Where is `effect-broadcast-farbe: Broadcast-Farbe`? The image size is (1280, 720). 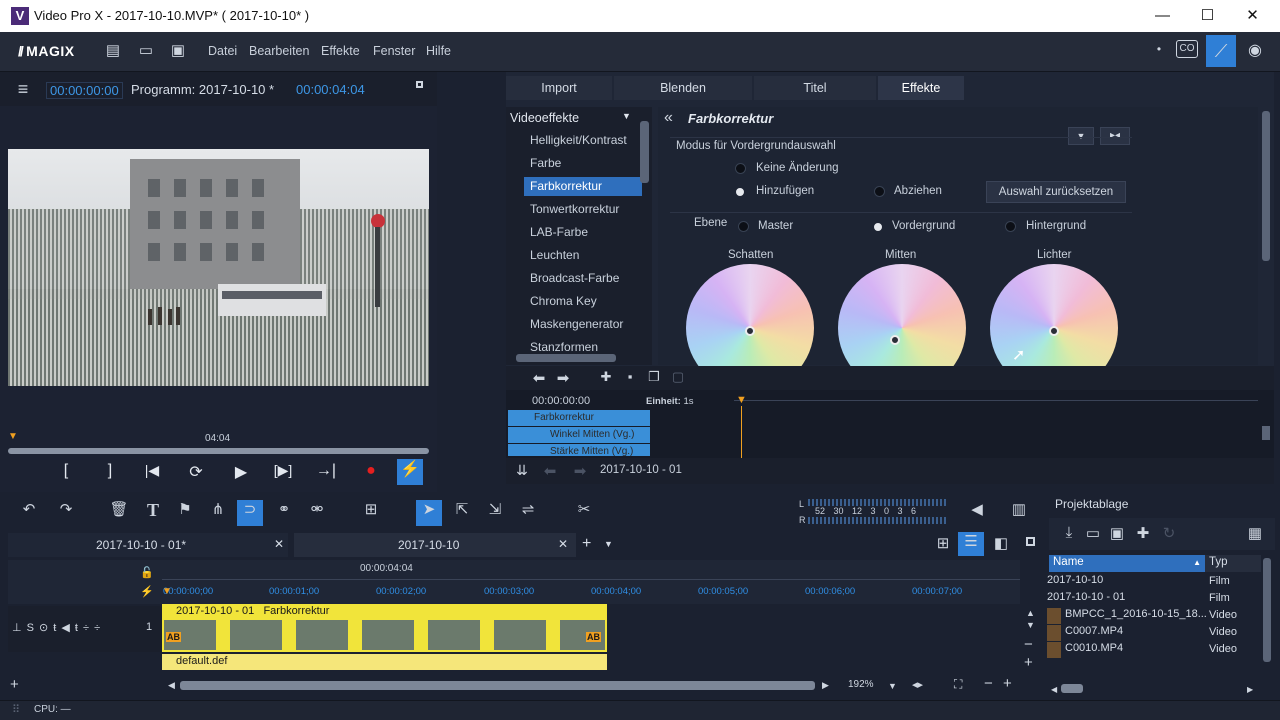
effect-broadcast-farbe: Broadcast-Farbe is located at coordinates (583, 278).